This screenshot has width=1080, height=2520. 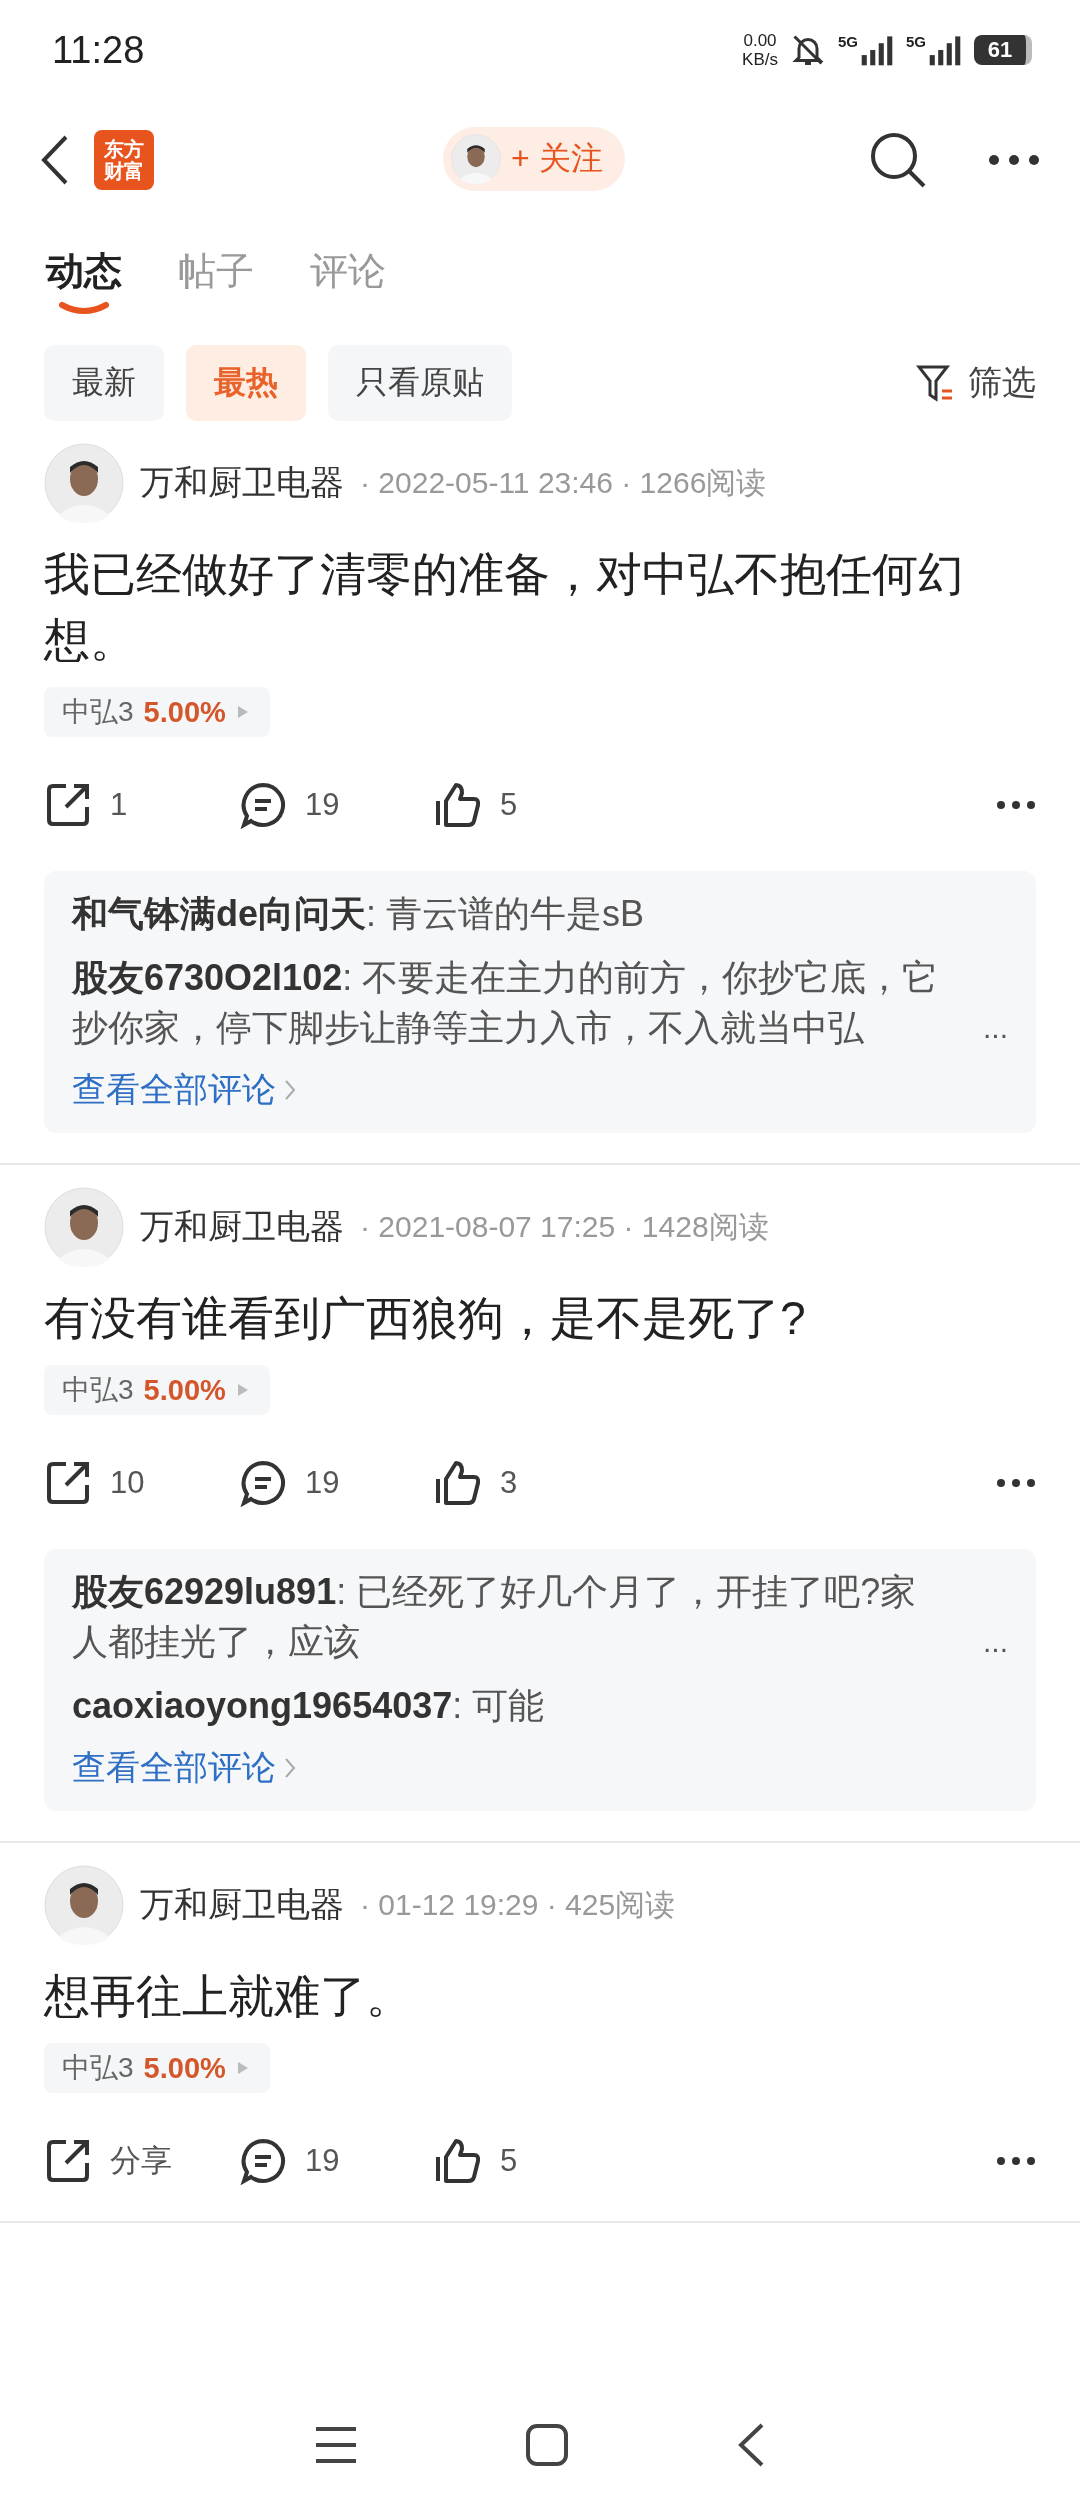 What do you see at coordinates (55, 160) in the screenshot?
I see `back-icon` at bounding box center [55, 160].